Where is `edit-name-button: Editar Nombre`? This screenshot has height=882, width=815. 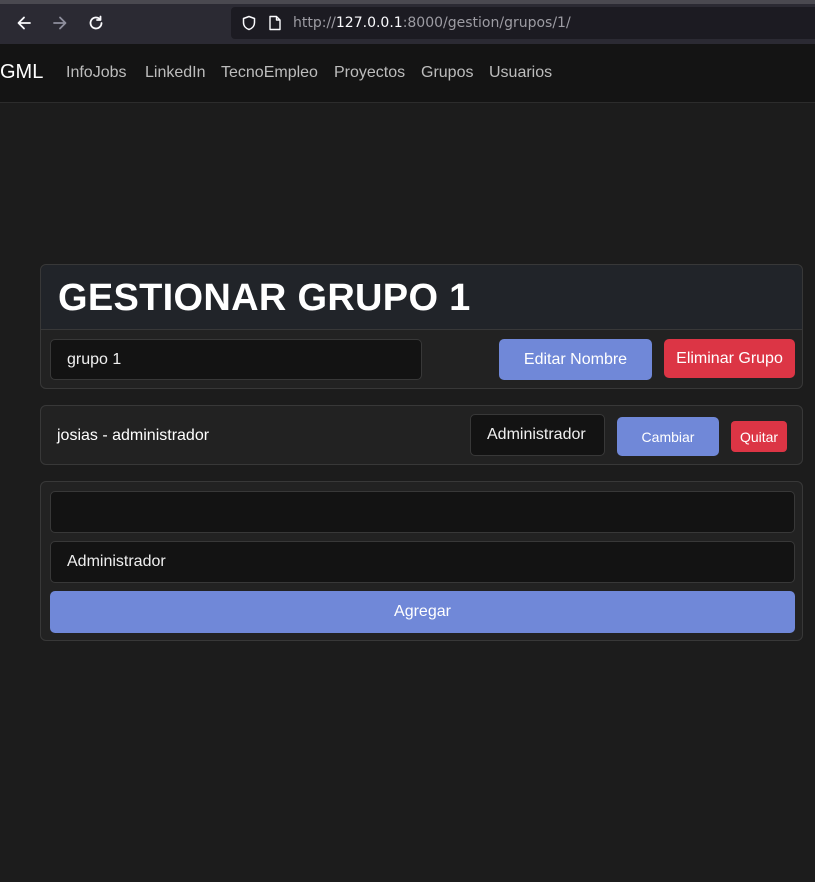 edit-name-button: Editar Nombre is located at coordinates (575, 359).